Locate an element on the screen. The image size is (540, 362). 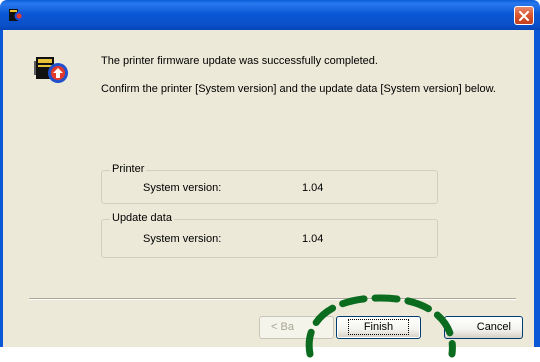
printer-group-legend: Printer is located at coordinates (128, 169).